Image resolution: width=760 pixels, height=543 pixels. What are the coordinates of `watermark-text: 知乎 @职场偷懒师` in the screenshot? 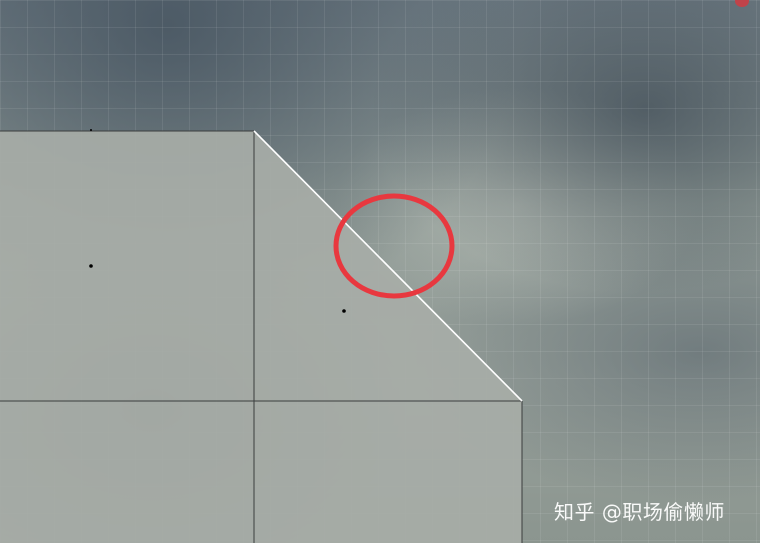 It's located at (639, 512).